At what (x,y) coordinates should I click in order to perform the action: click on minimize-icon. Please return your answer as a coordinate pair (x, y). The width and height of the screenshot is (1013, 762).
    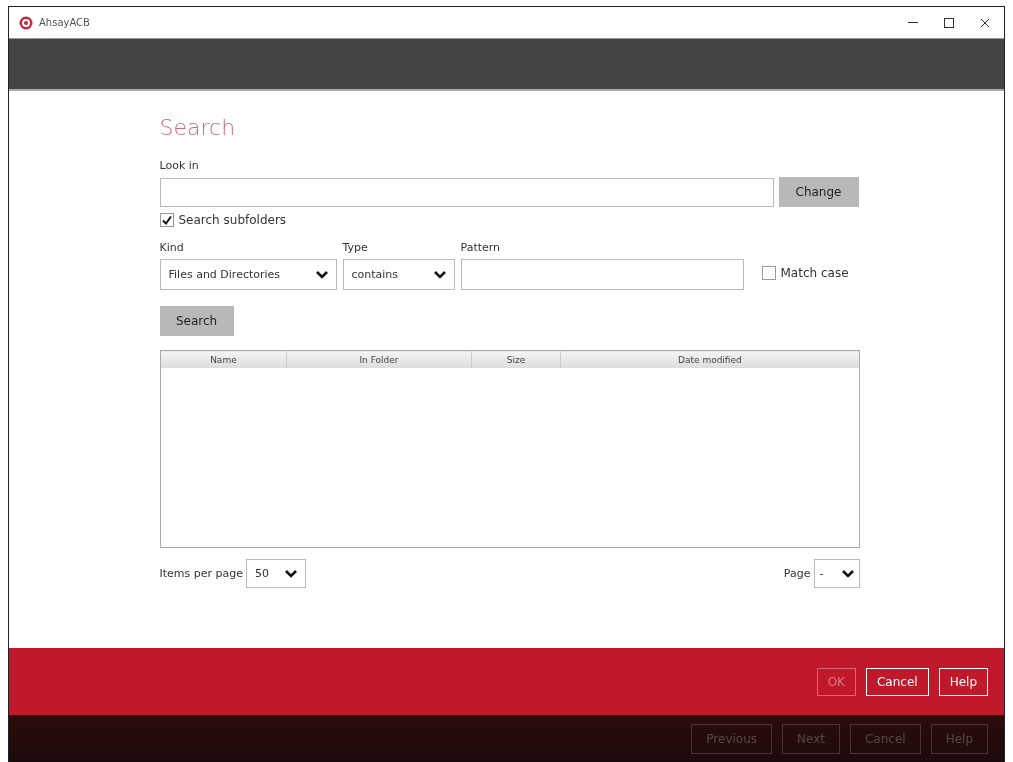
    Looking at the image, I should click on (913, 22).